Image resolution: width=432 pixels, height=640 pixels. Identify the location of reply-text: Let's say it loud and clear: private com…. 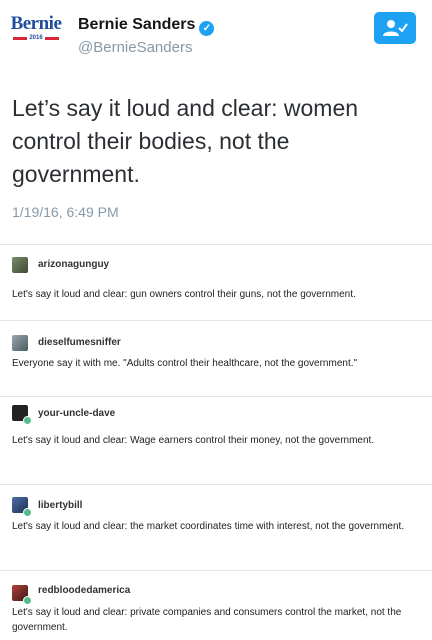
(207, 620).